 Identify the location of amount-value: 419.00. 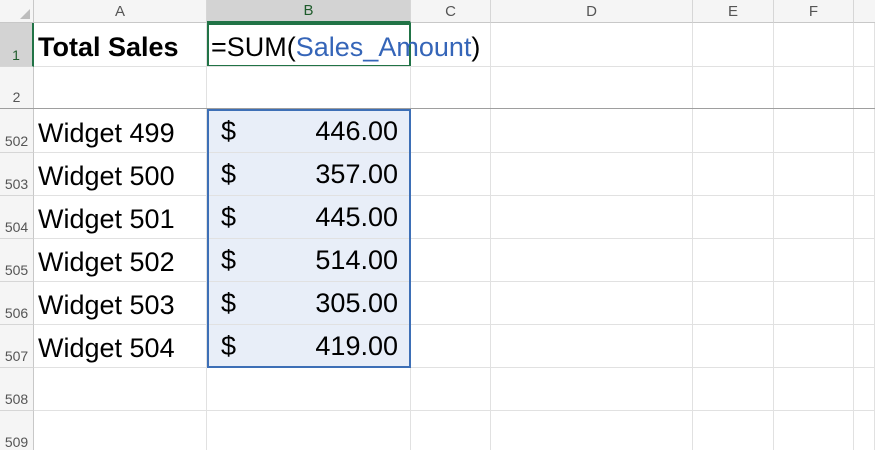
(356, 346).